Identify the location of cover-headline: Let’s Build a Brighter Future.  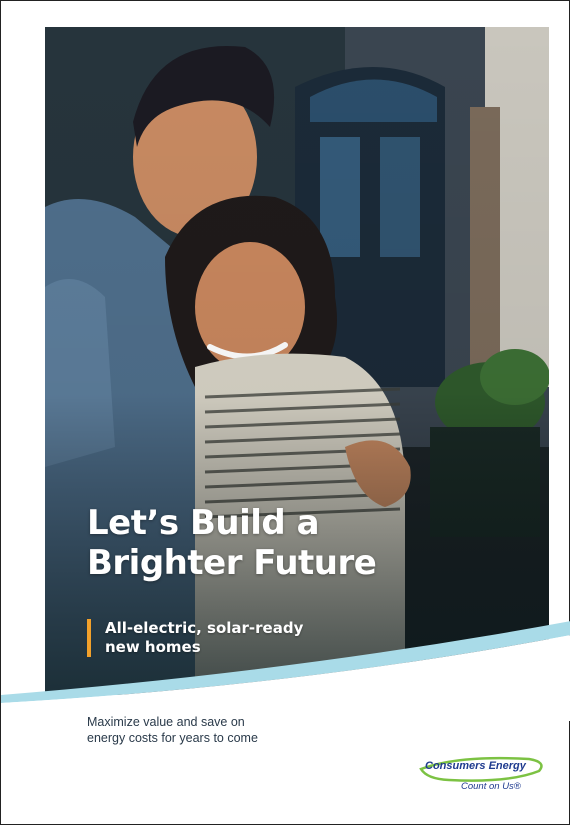
(232, 543).